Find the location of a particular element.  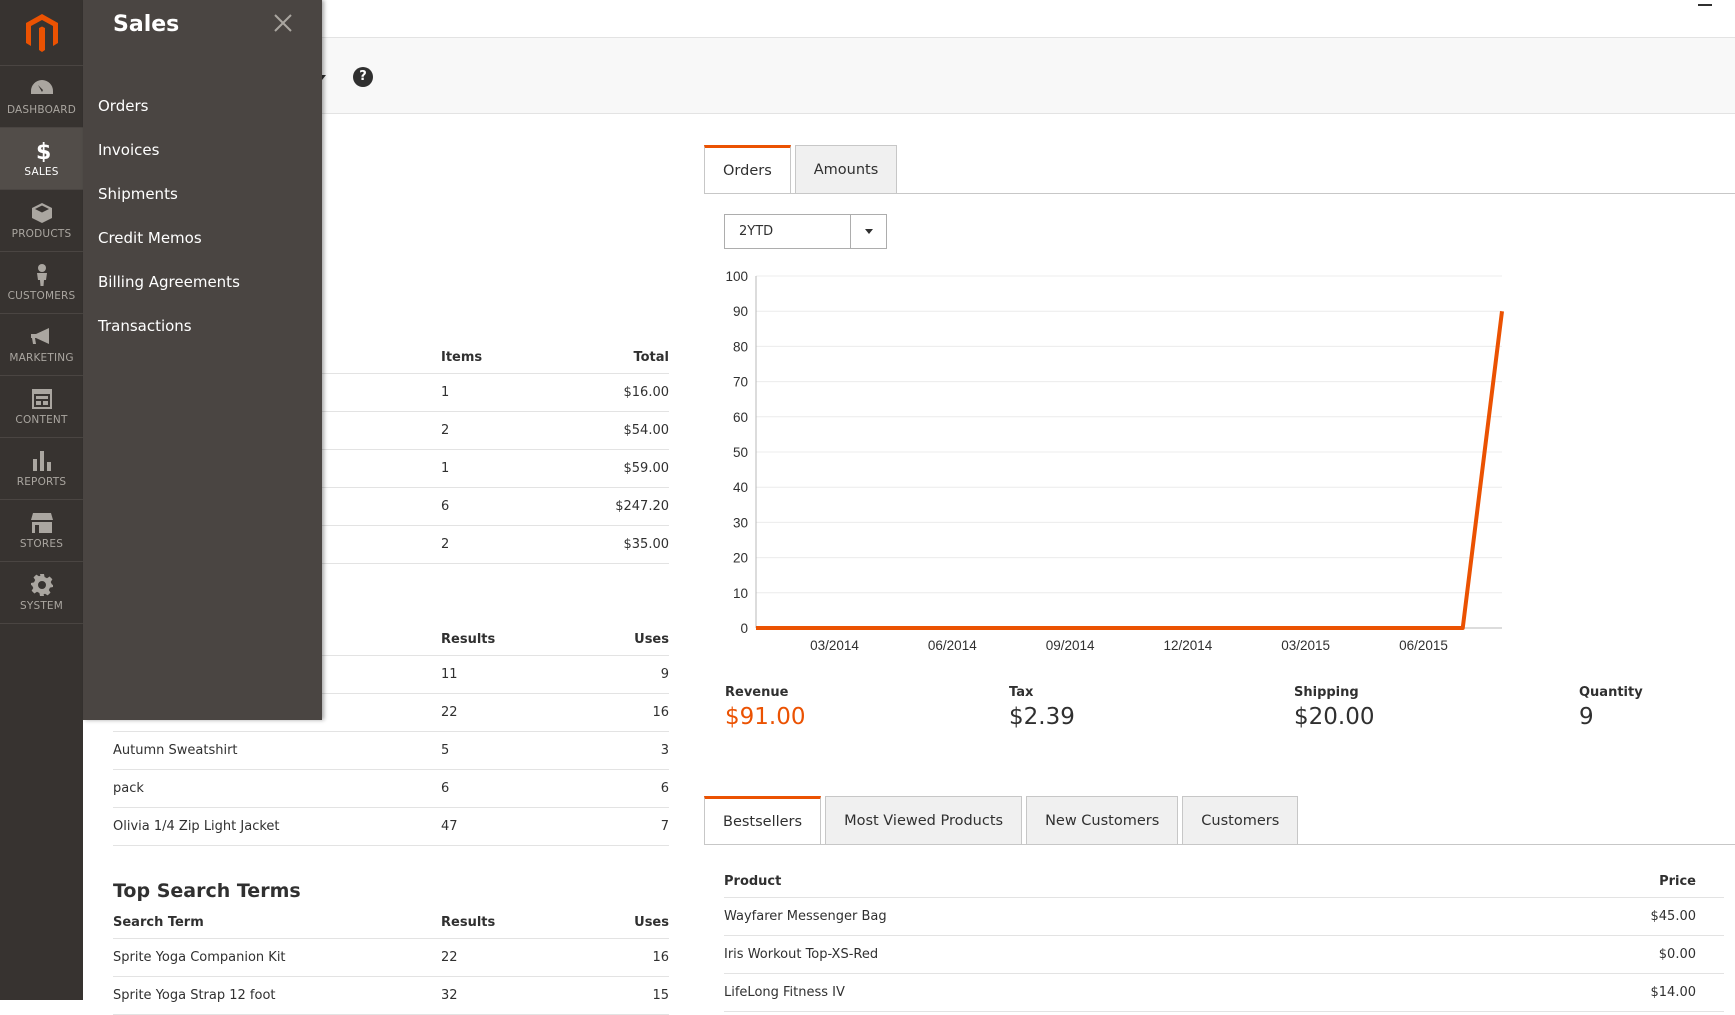

table-row: Wayfarer Messenger Bag $45.00 is located at coordinates (1224, 917).